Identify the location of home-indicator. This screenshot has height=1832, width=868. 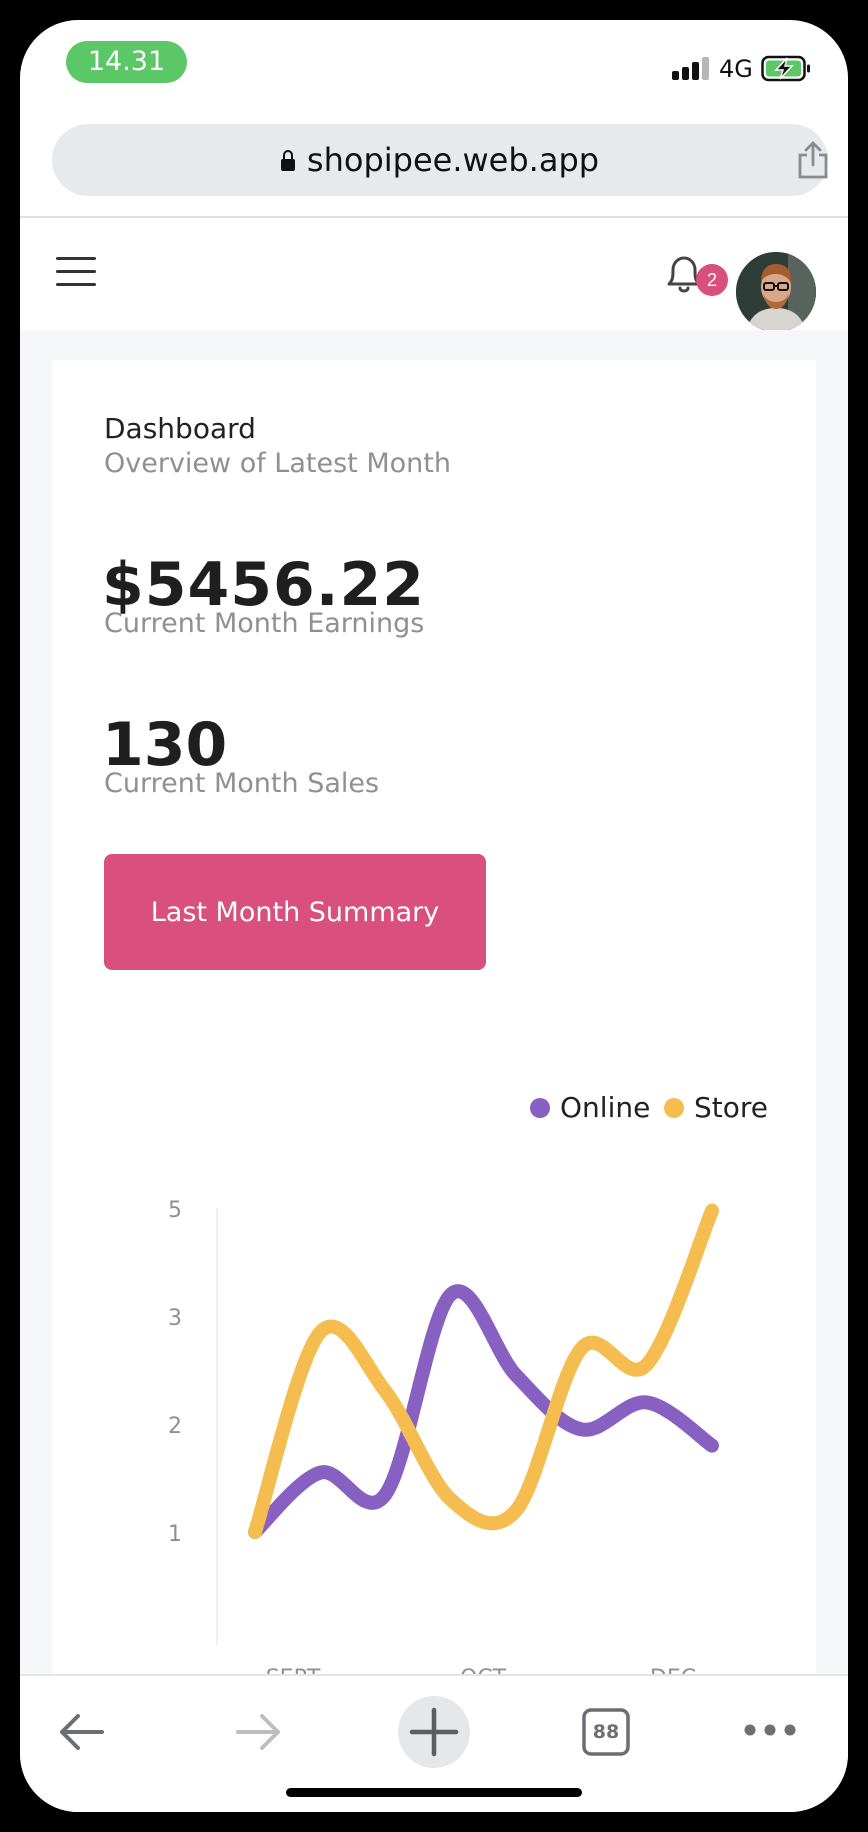
(434, 1792).